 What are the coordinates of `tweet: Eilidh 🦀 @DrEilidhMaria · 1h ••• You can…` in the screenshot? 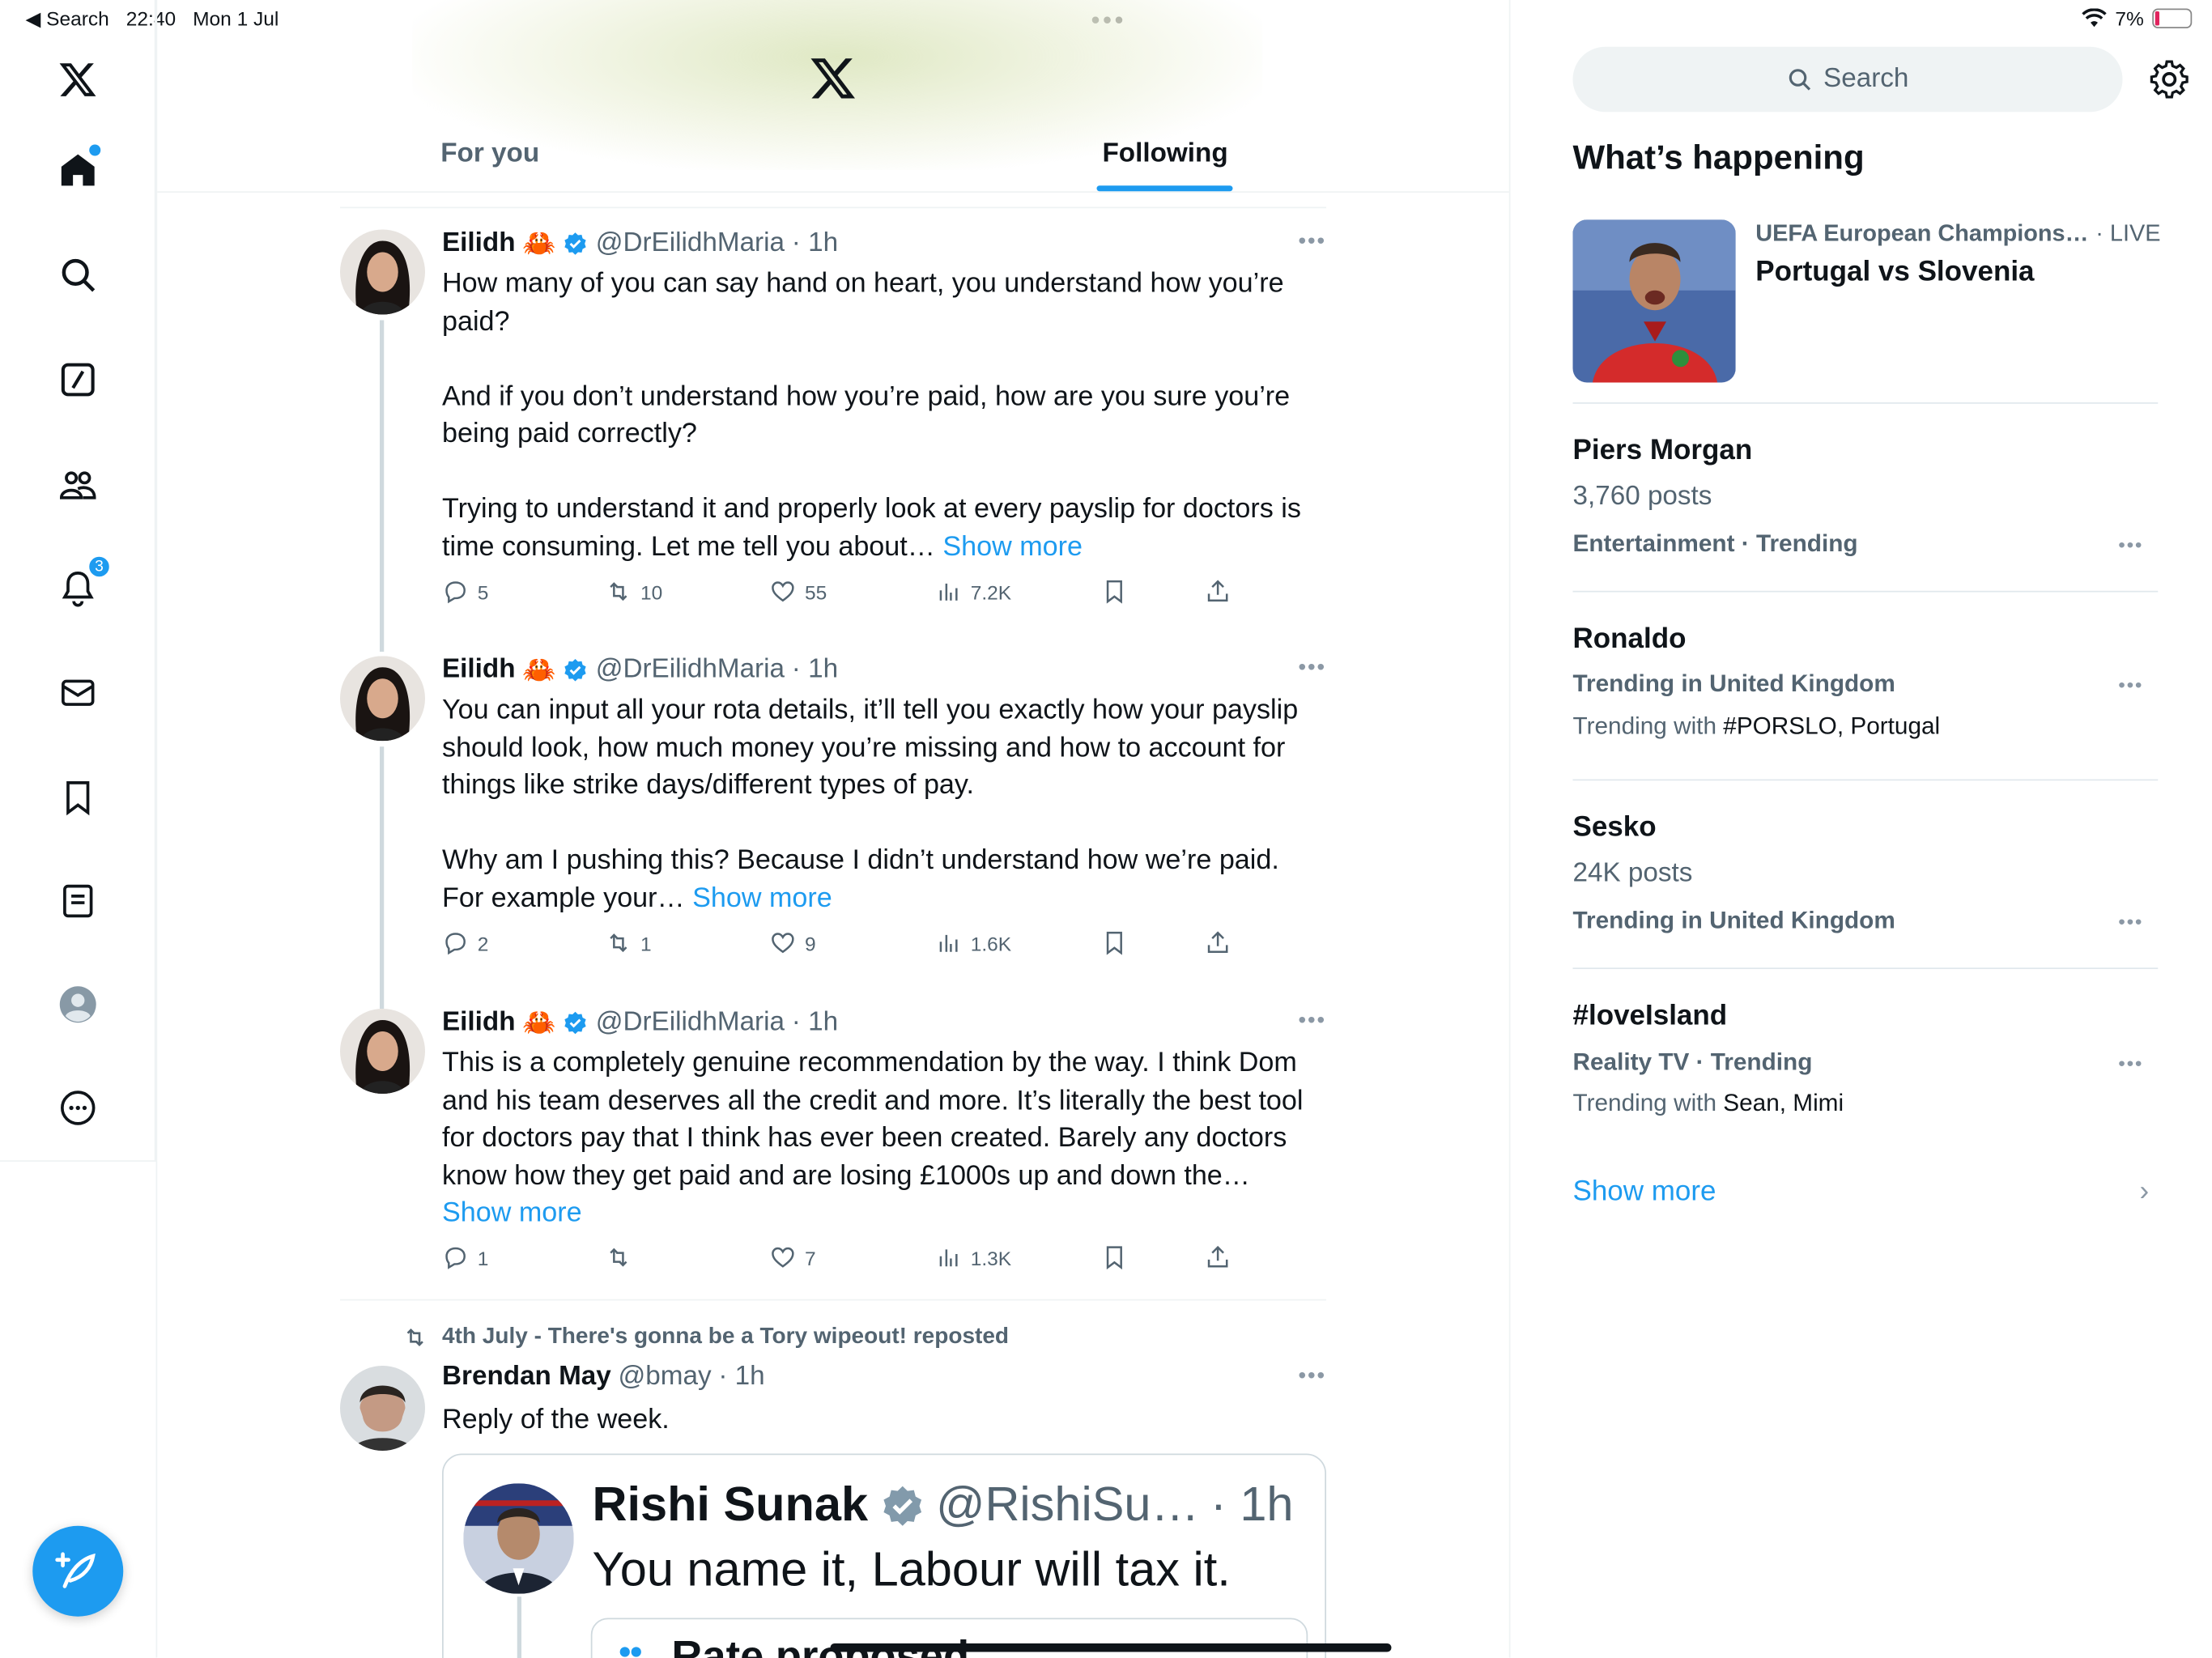 It's located at (833, 831).